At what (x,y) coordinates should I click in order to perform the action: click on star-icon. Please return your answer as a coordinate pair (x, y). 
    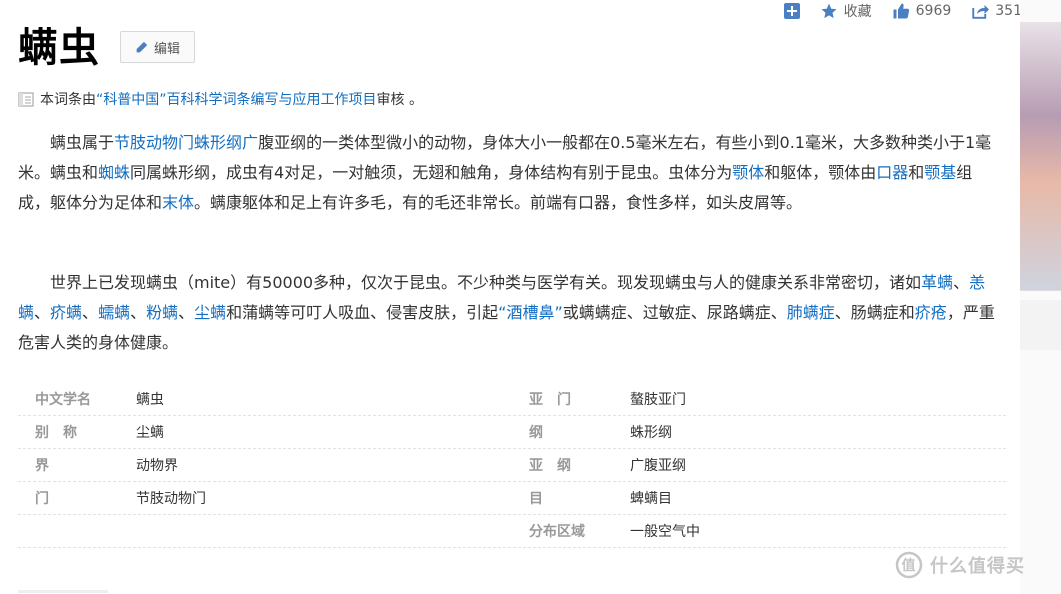
    Looking at the image, I should click on (829, 11).